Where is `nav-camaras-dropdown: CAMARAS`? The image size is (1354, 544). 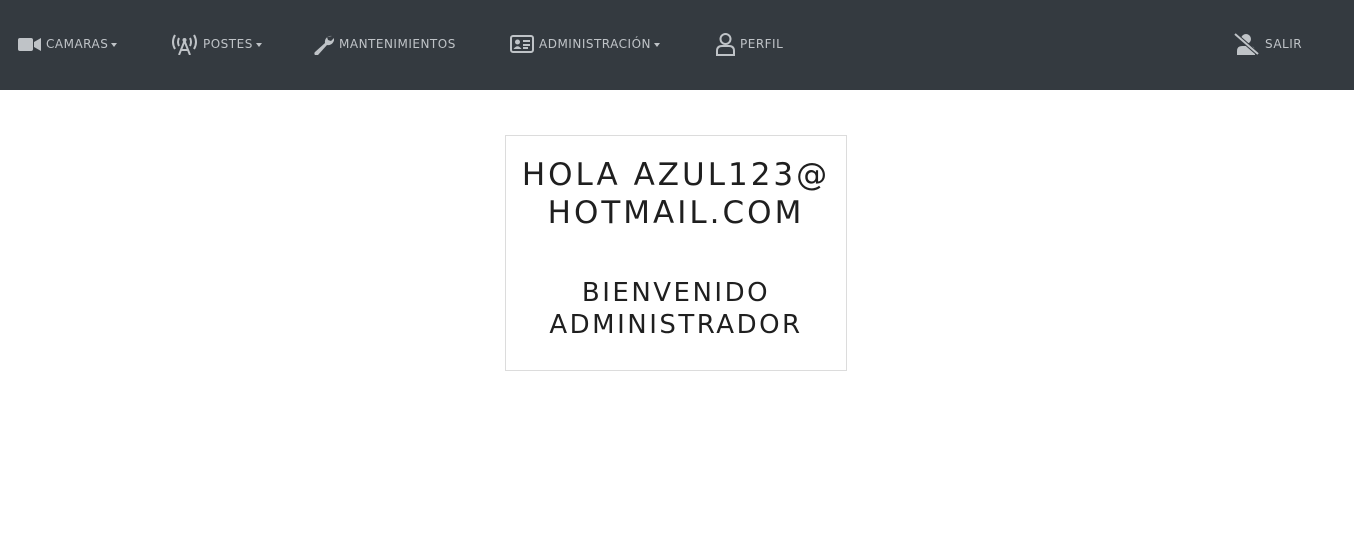
nav-camaras-dropdown: CAMARAS is located at coordinates (68, 44).